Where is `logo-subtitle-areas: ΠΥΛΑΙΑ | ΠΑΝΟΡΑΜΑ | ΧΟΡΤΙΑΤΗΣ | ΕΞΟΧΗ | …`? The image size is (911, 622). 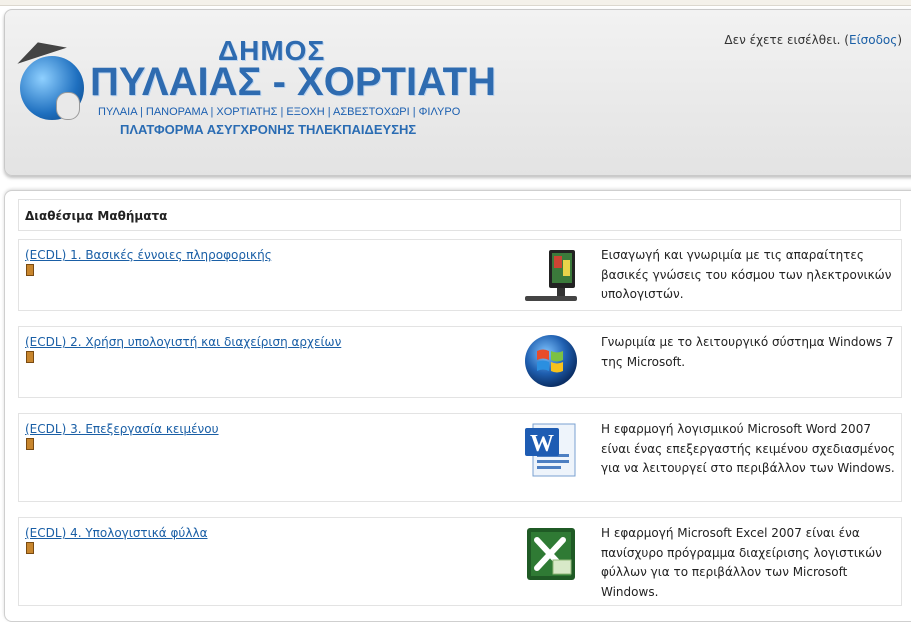 logo-subtitle-areas: ΠΥΛΑΙΑ | ΠΑΝΟΡΑΜΑ | ΧΟΡΤΙΑΤΗΣ | ΕΞΟΧΗ | … is located at coordinates (279, 112).